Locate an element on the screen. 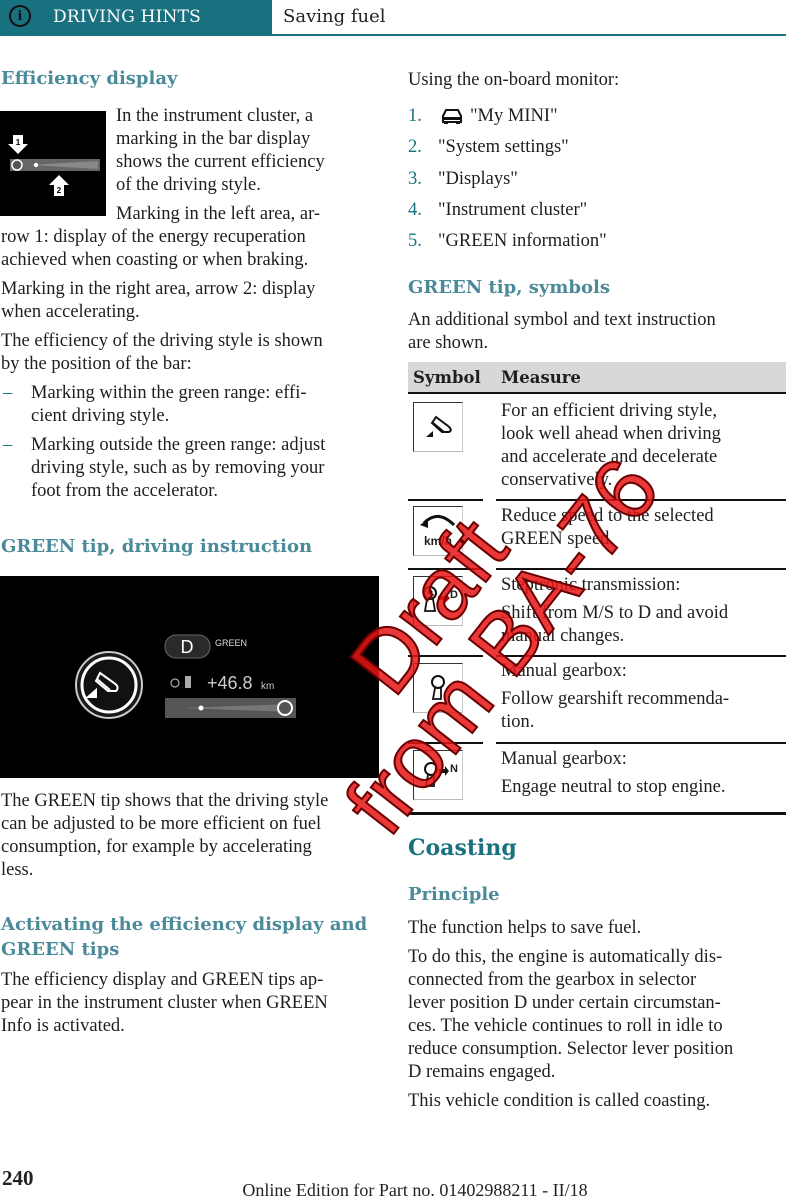  step-number: 4. is located at coordinates (415, 210).